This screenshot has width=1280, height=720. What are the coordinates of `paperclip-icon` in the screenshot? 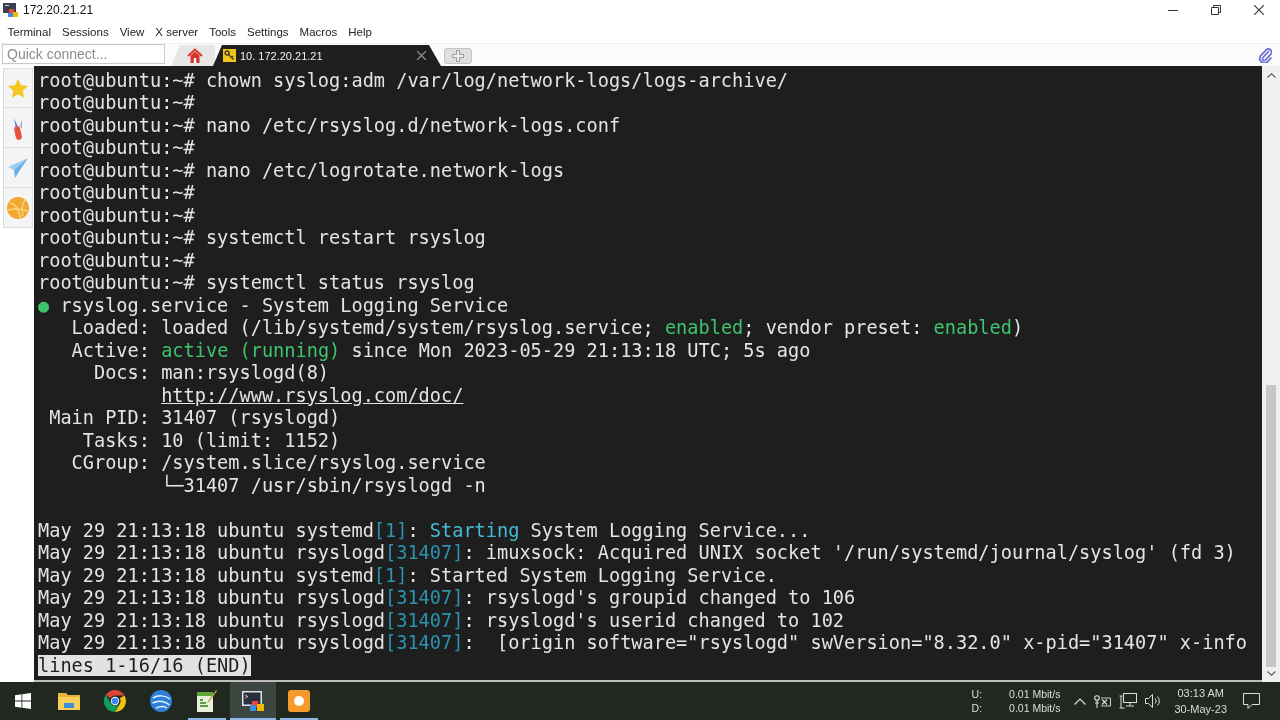 It's located at (1265, 54).